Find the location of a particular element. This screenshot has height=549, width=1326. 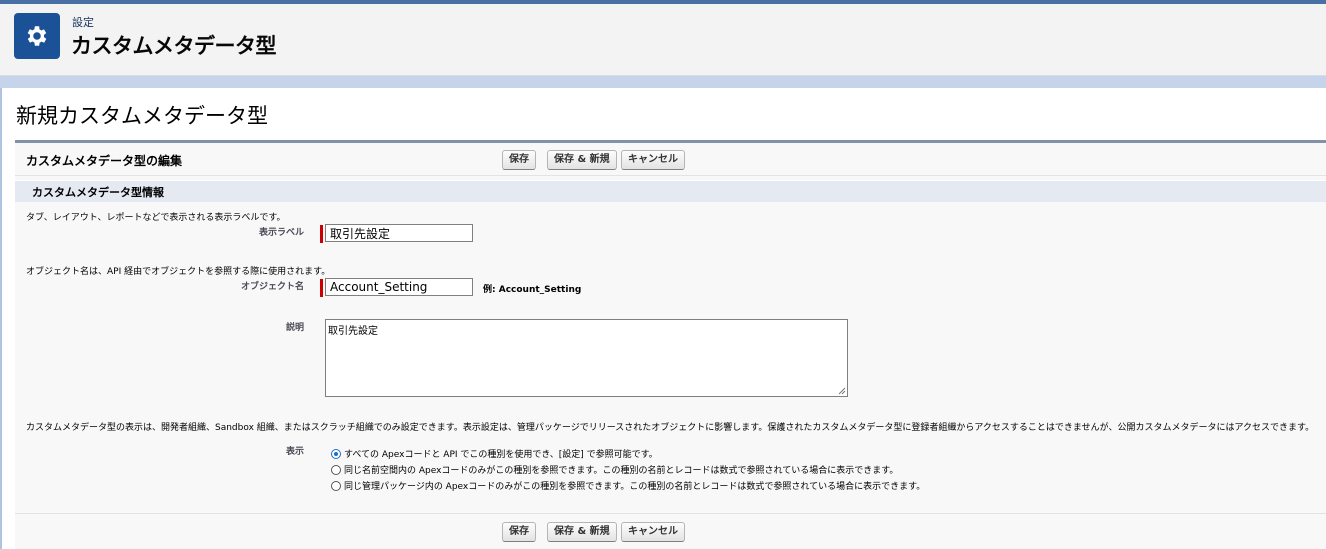

header-title: カスタムメタデータ型 is located at coordinates (174, 46).